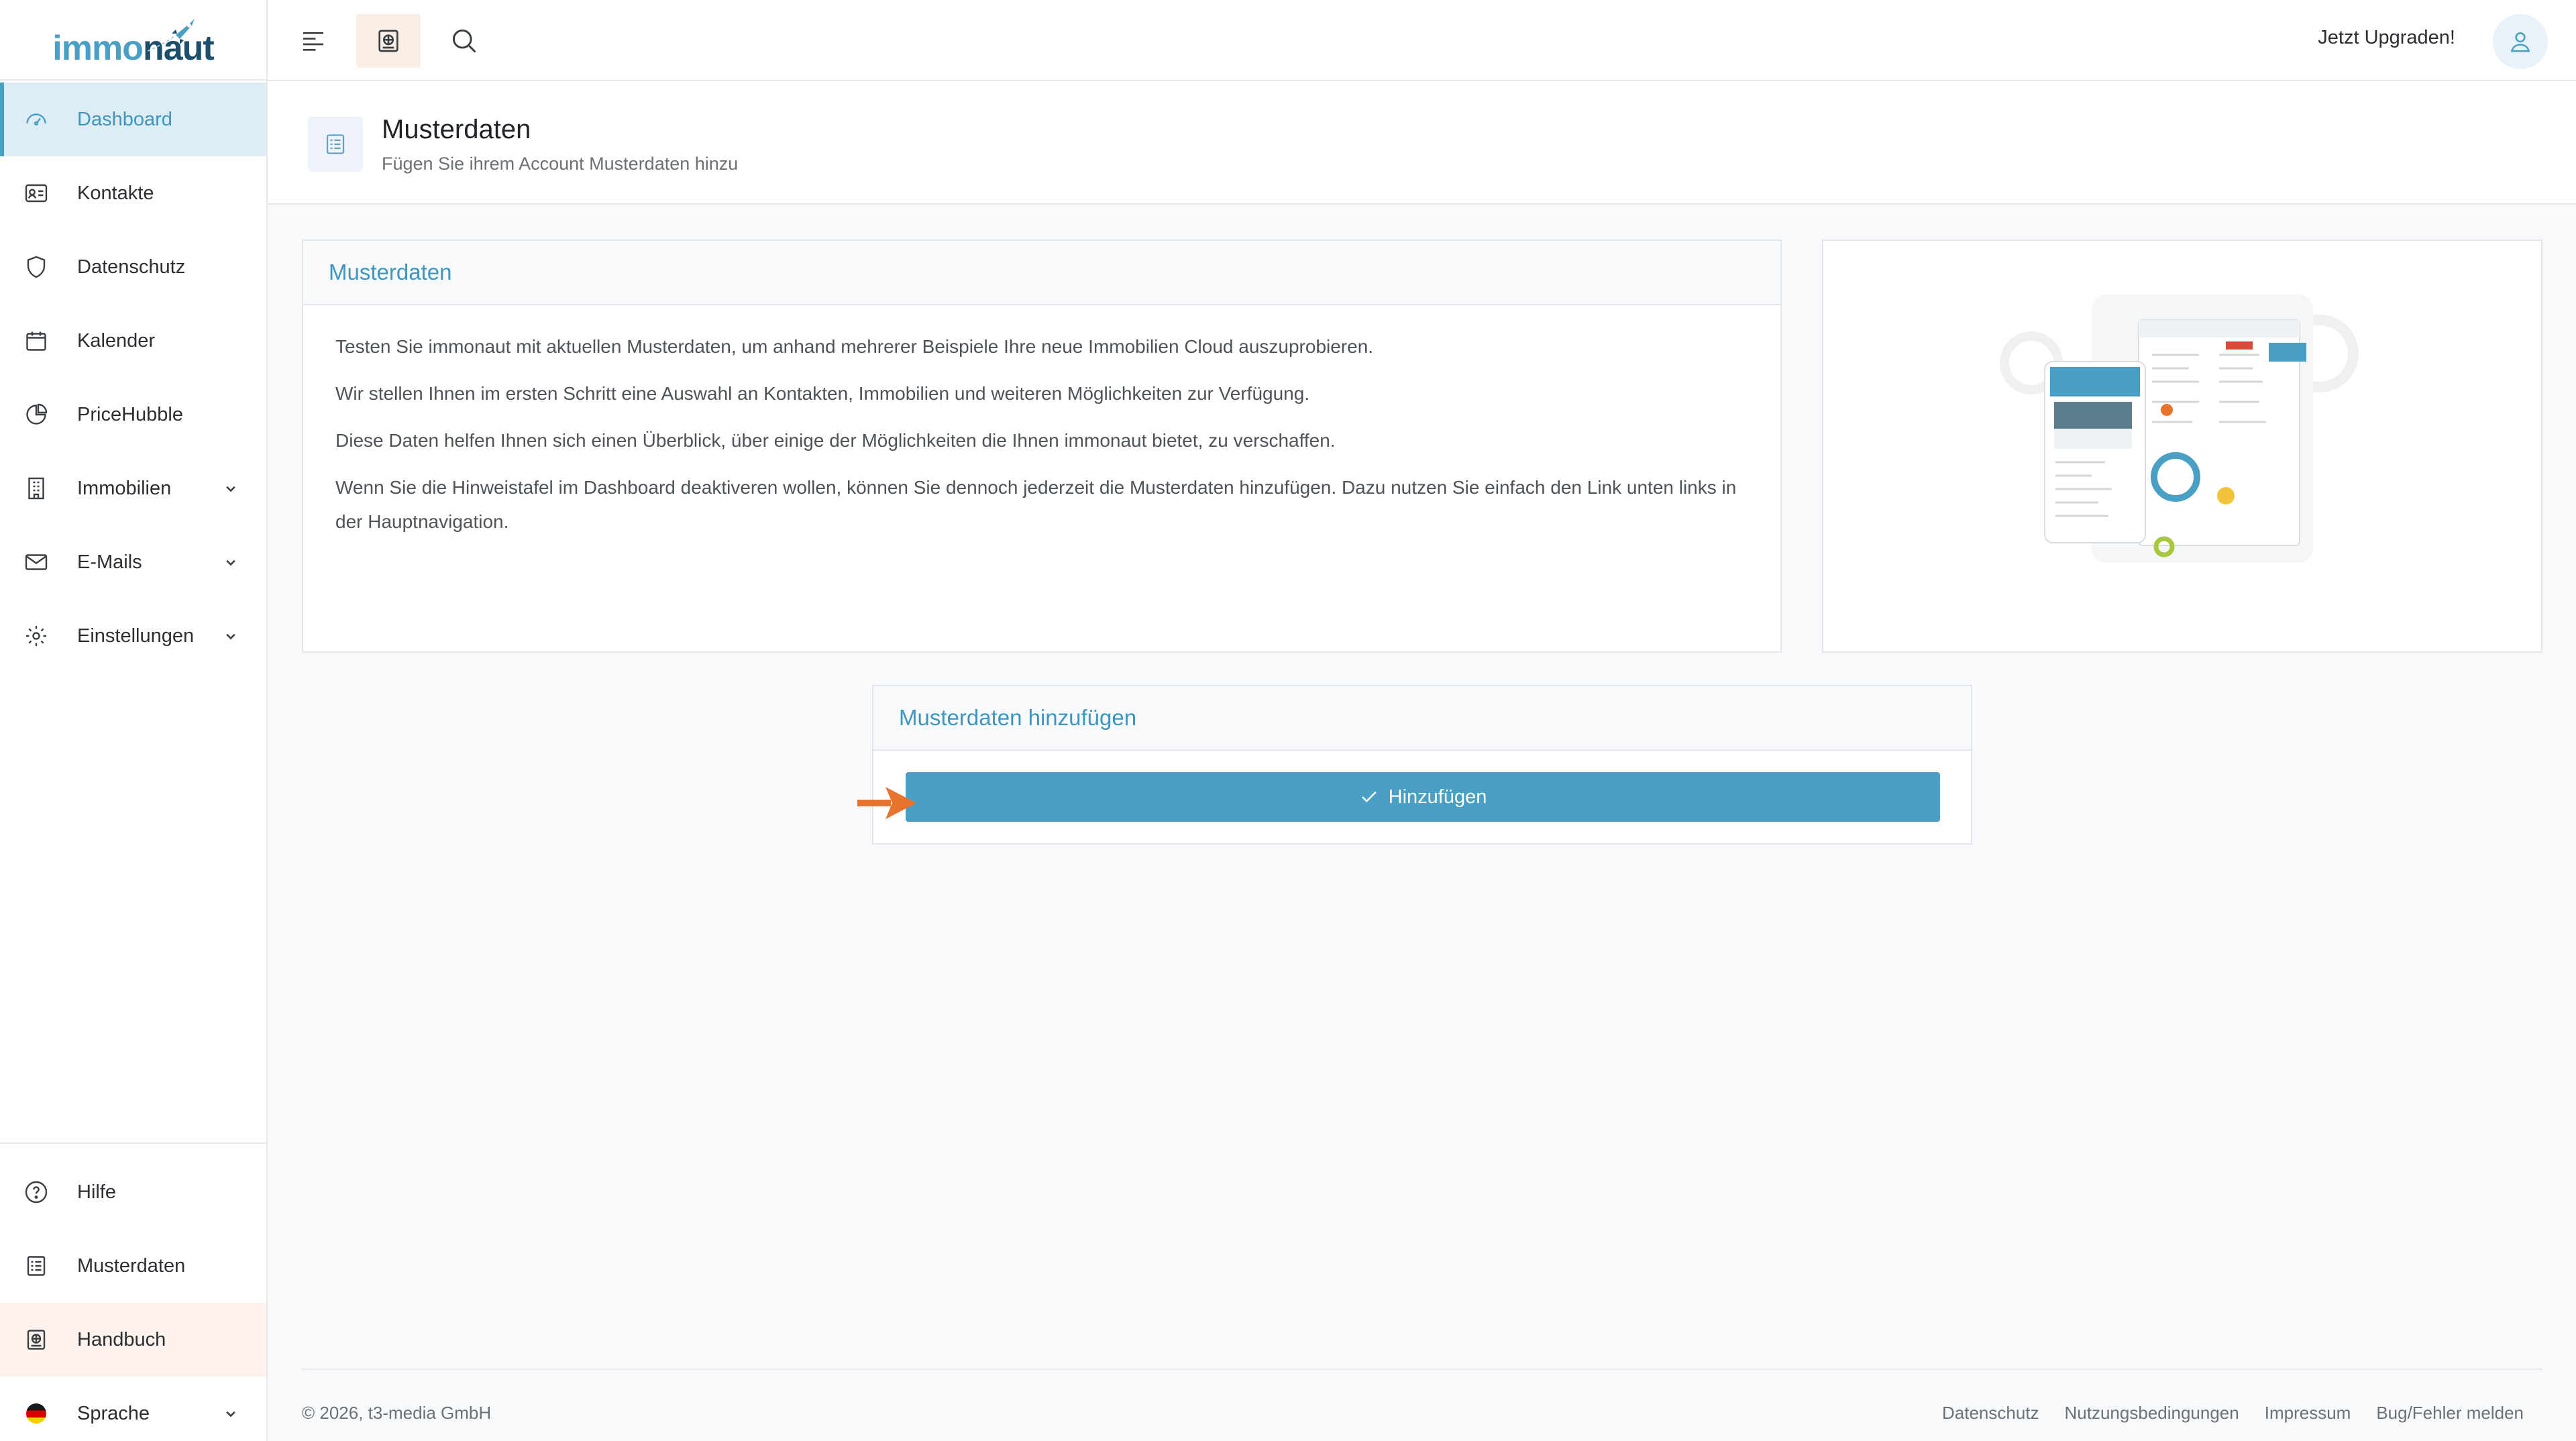 Image resolution: width=2576 pixels, height=1441 pixels. What do you see at coordinates (98, 48) in the screenshot?
I see `logo-part-immo: immo` at bounding box center [98, 48].